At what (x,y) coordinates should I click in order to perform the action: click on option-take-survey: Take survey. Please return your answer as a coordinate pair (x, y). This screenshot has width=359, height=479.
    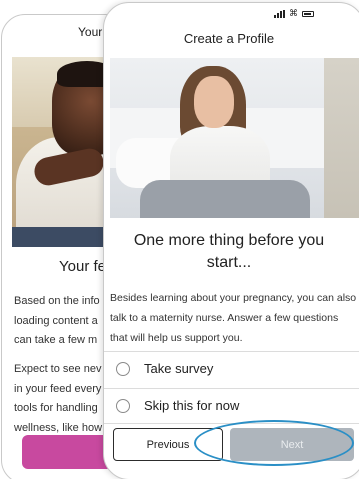
    Looking at the image, I should click on (164, 368).